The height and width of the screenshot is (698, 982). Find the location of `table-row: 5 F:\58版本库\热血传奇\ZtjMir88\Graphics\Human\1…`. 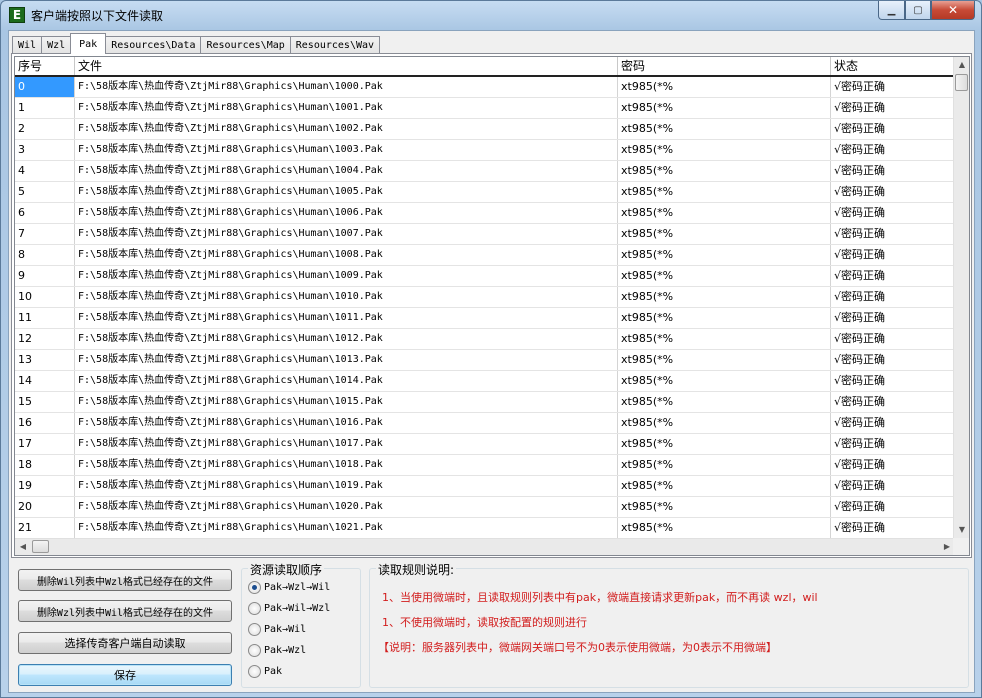

table-row: 5 F:\58版本库\热血传奇\ZtjMir88\Graphics\Human\1… is located at coordinates (485, 192).